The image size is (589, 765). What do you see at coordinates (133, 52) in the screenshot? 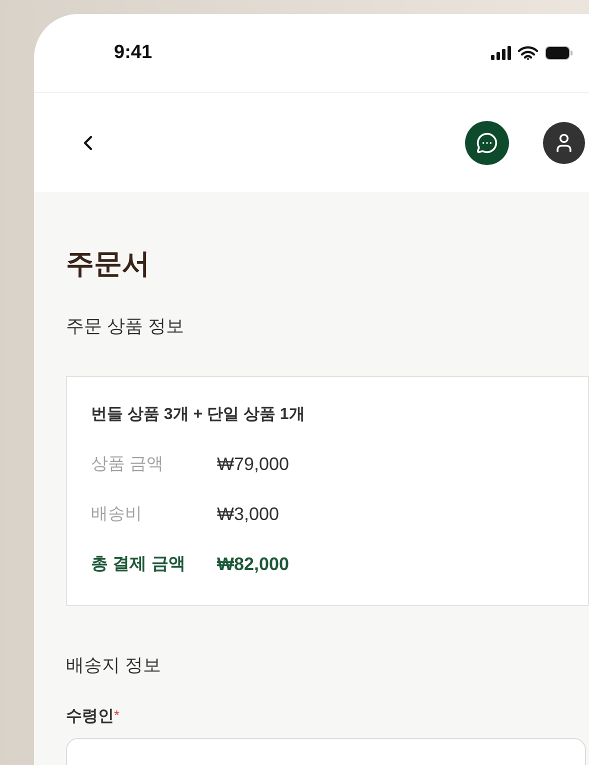
I see `status-time: 9:41` at bounding box center [133, 52].